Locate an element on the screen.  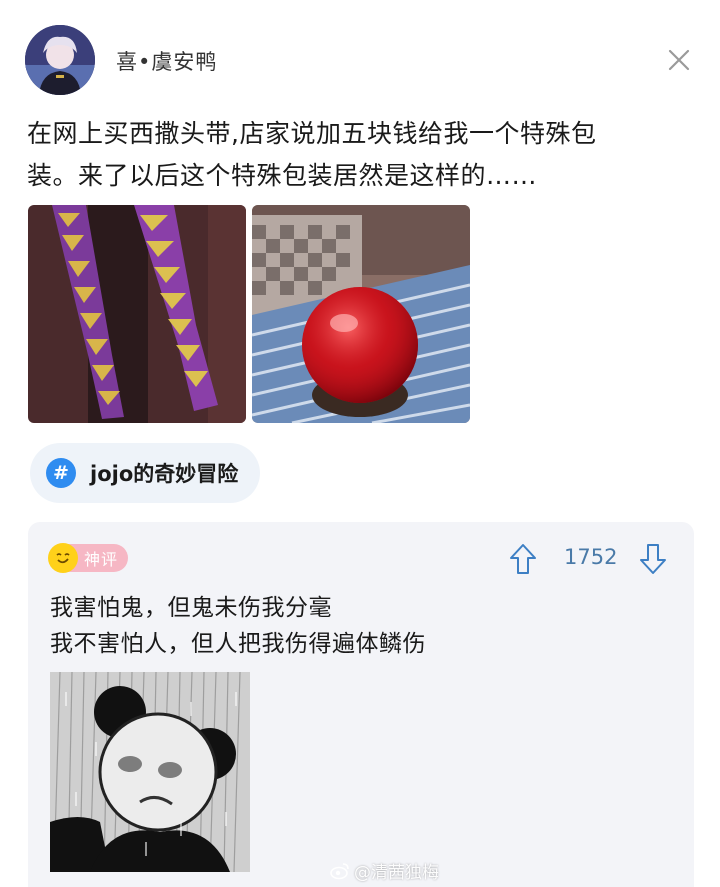
avatar is located at coordinates (60, 60).